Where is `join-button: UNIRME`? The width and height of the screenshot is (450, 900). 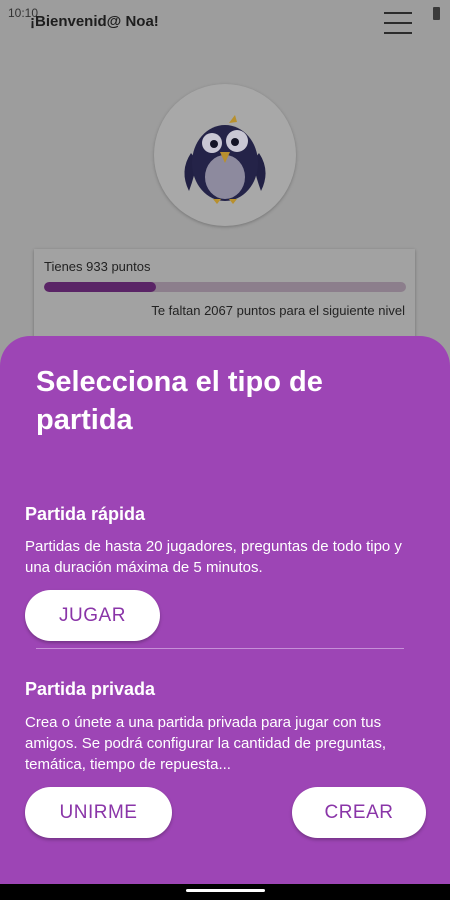
join-button: UNIRME is located at coordinates (98, 812).